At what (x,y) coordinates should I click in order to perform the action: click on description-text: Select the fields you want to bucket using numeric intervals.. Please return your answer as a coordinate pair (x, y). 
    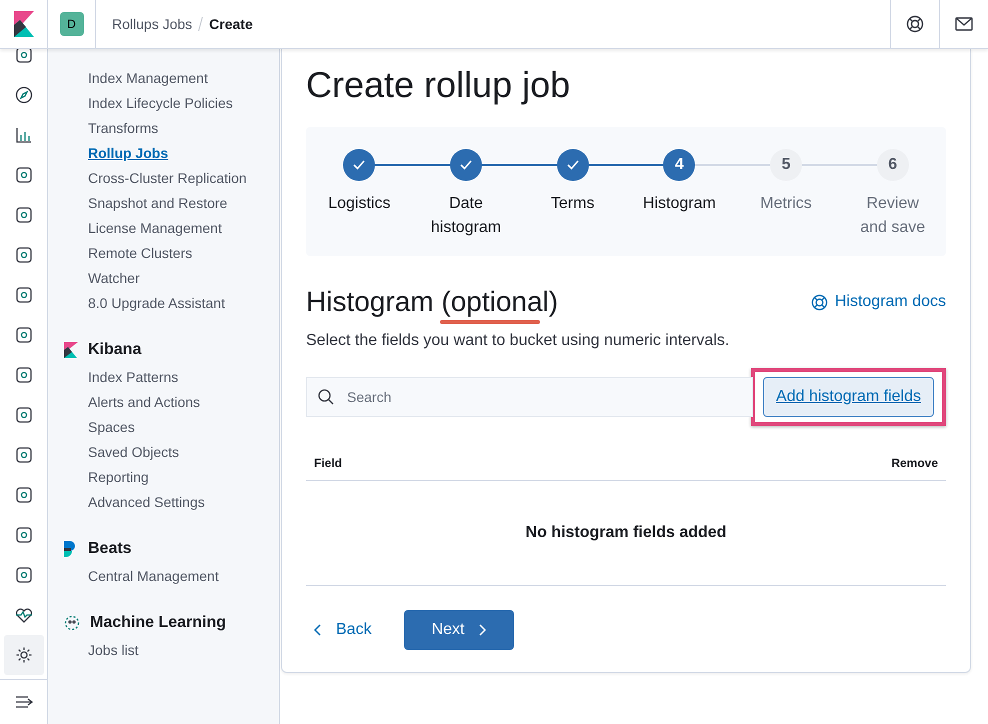
    Looking at the image, I should click on (518, 341).